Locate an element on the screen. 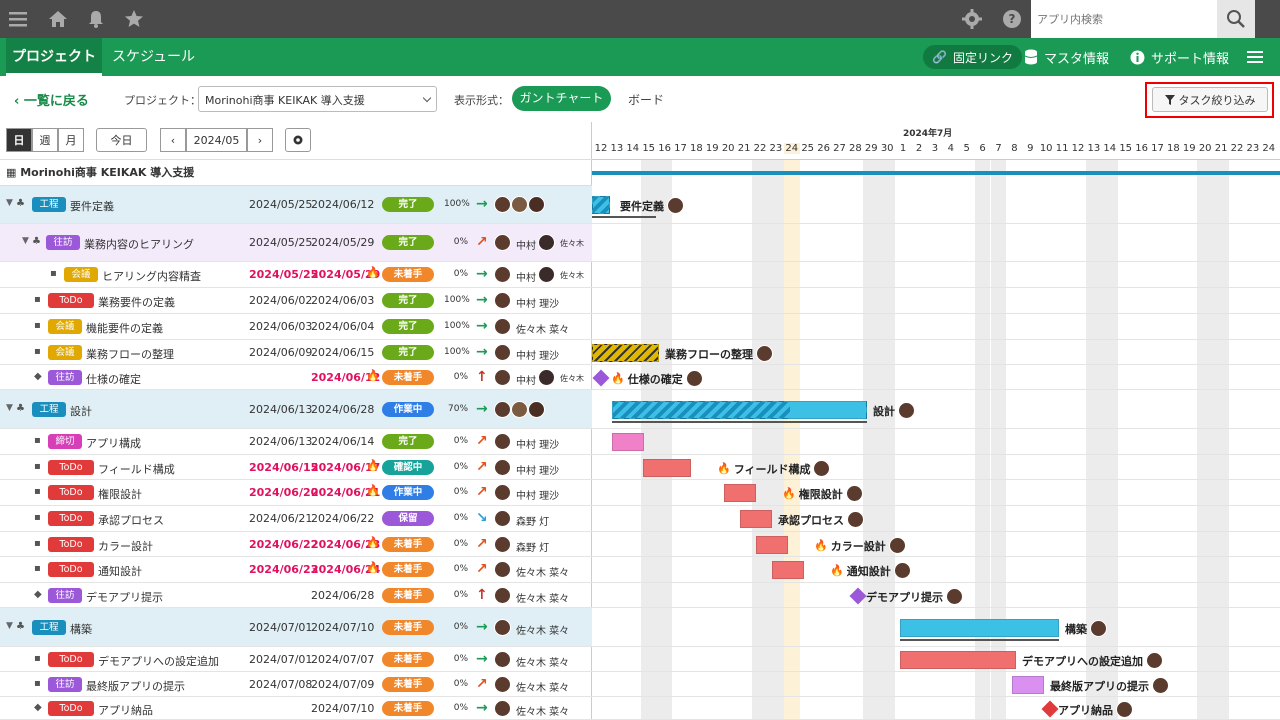 Image resolution: width=1280 pixels, height=720 pixels. app-search-input is located at coordinates (1124, 19).